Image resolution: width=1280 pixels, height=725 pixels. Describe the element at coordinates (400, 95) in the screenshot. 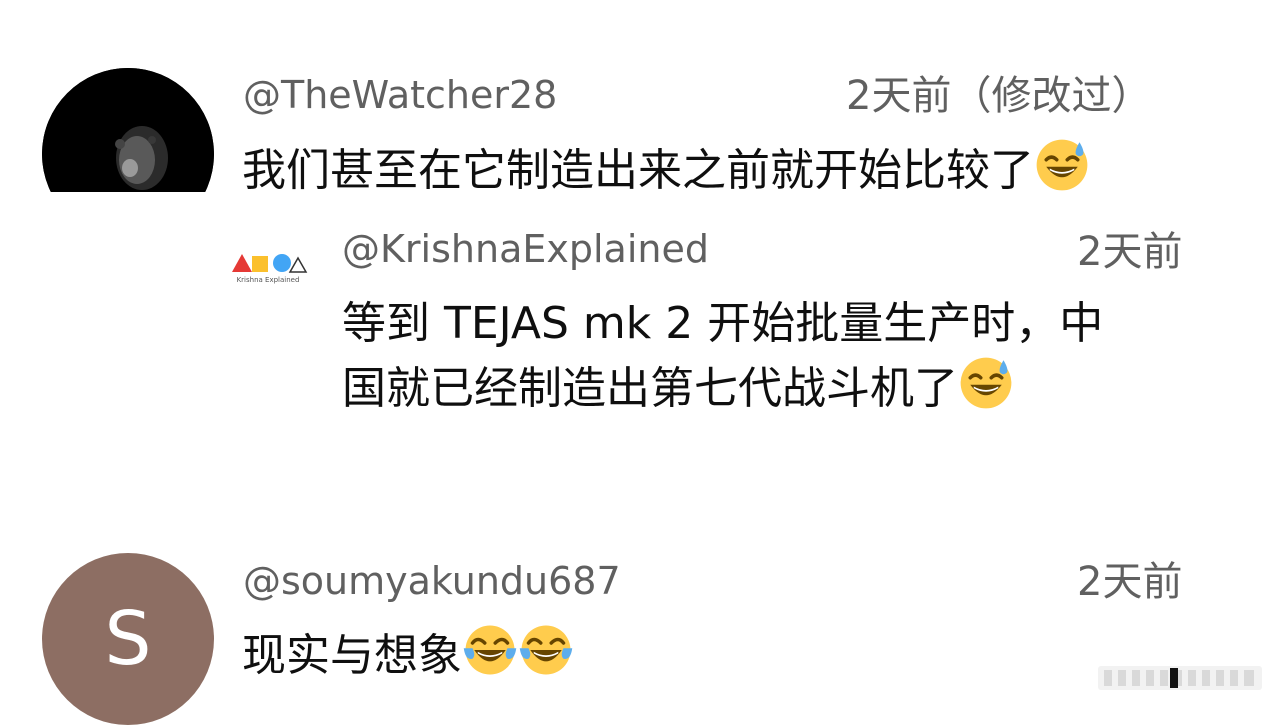

I see `comment-handle: @TheWatcher28` at that location.